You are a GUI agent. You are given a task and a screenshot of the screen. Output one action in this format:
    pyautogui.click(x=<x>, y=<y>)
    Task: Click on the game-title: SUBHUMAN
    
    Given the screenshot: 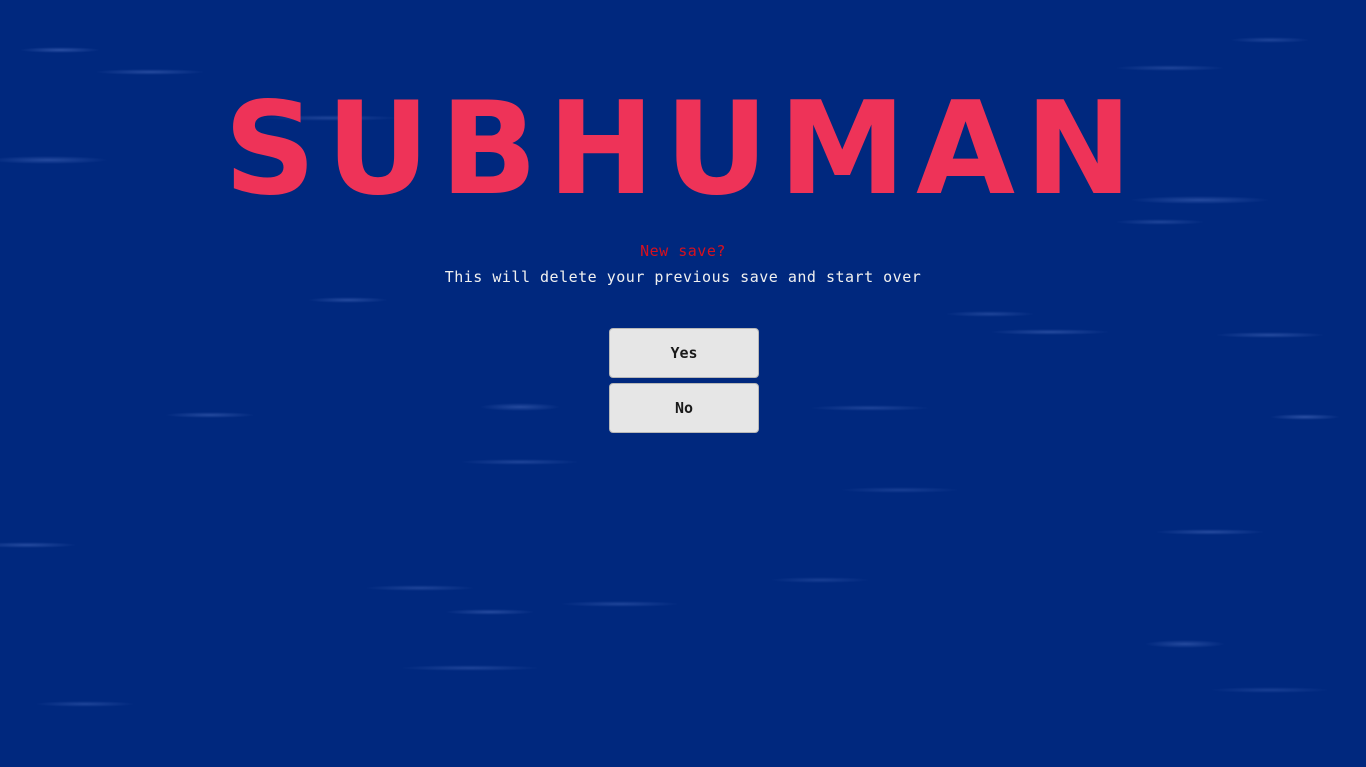 What is the action you would take?
    pyautogui.click(x=683, y=149)
    